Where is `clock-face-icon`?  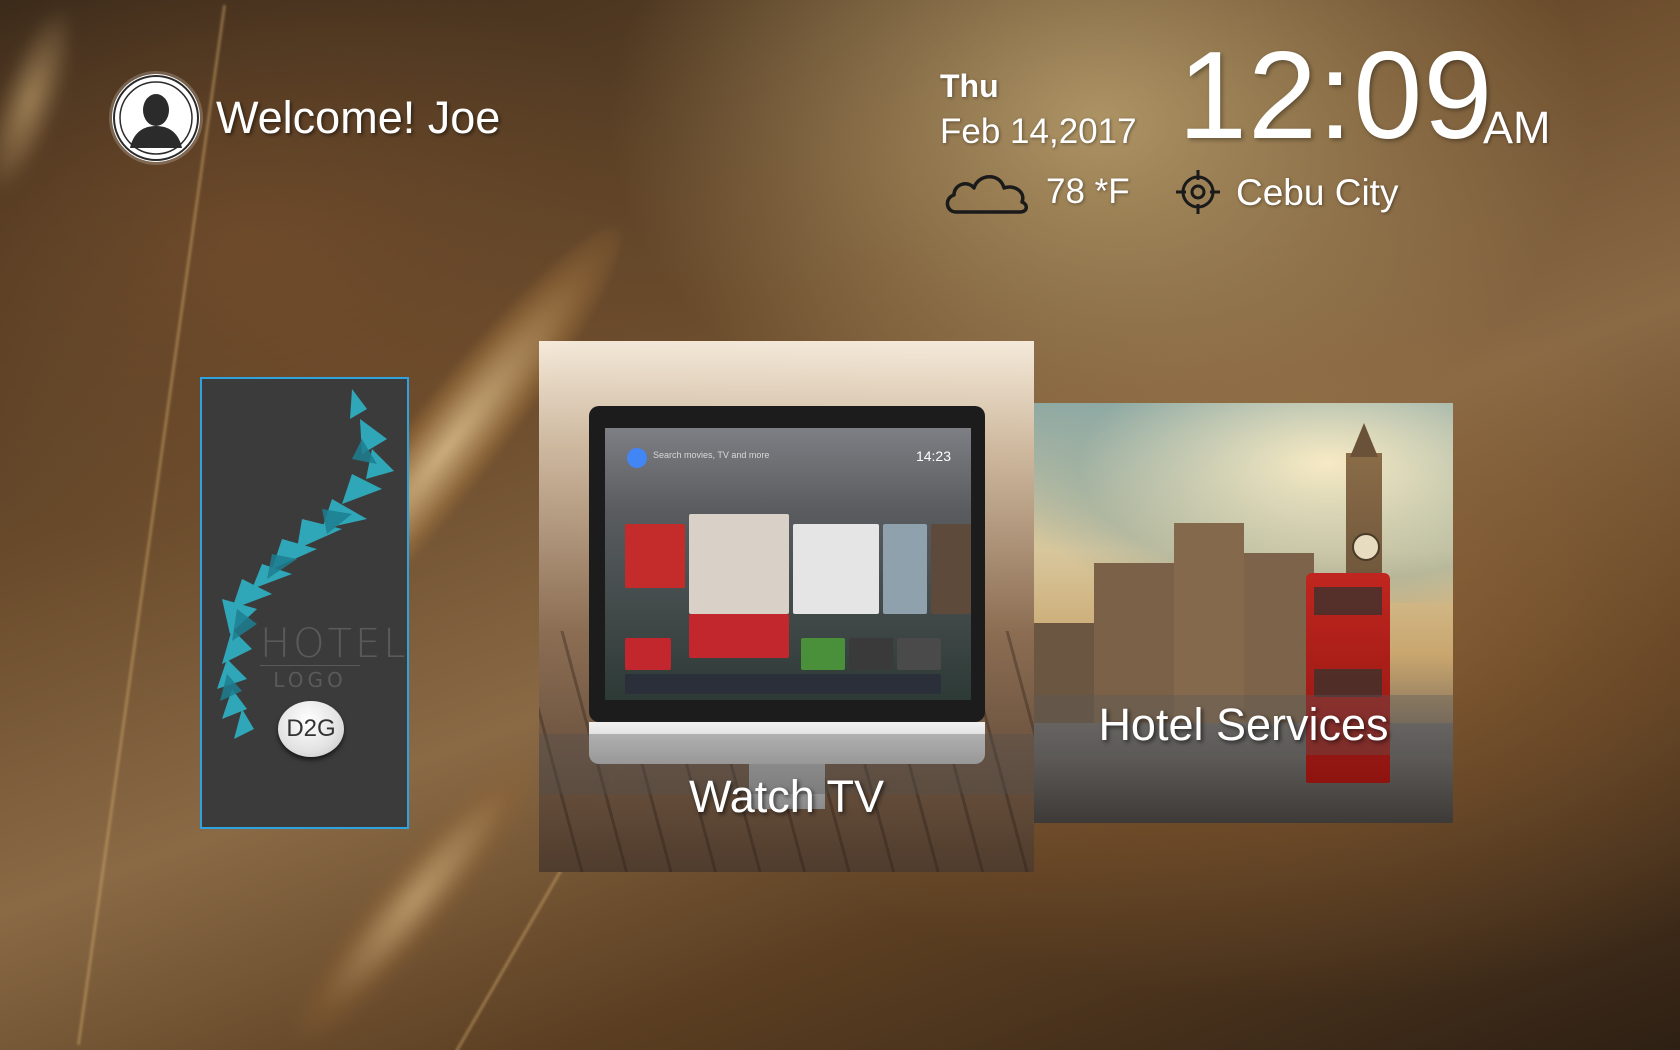
clock-face-icon is located at coordinates (1366, 547).